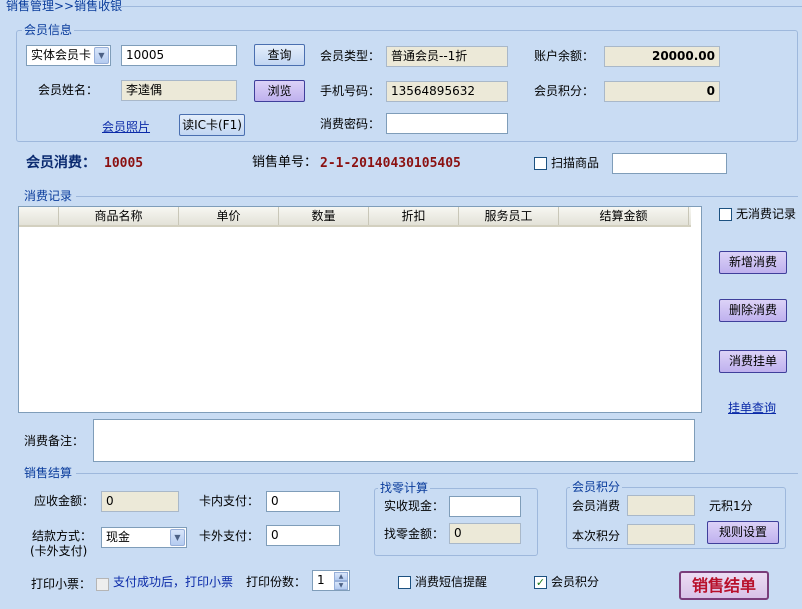 This screenshot has width=802, height=609. Describe the element at coordinates (48, 473) in the screenshot. I see `settlement-legend: 销售结算` at that location.